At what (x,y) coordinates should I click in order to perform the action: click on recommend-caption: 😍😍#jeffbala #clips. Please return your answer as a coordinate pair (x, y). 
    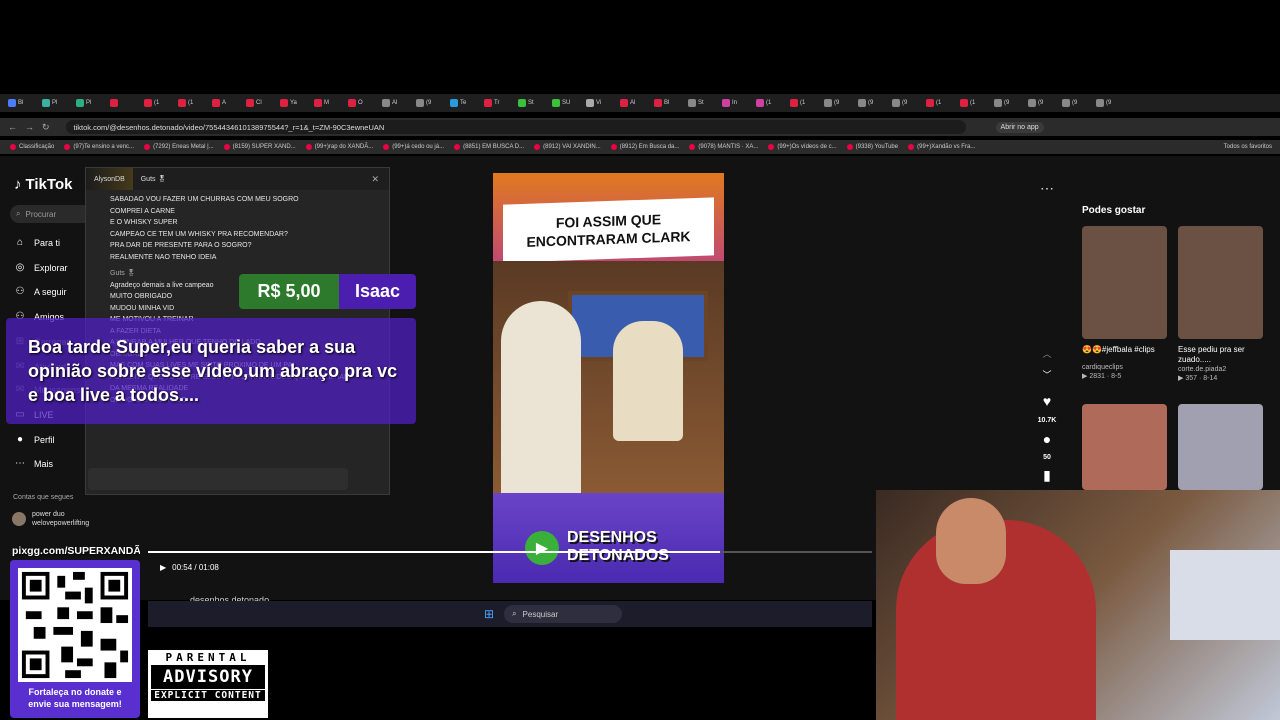
    Looking at the image, I should click on (1118, 349).